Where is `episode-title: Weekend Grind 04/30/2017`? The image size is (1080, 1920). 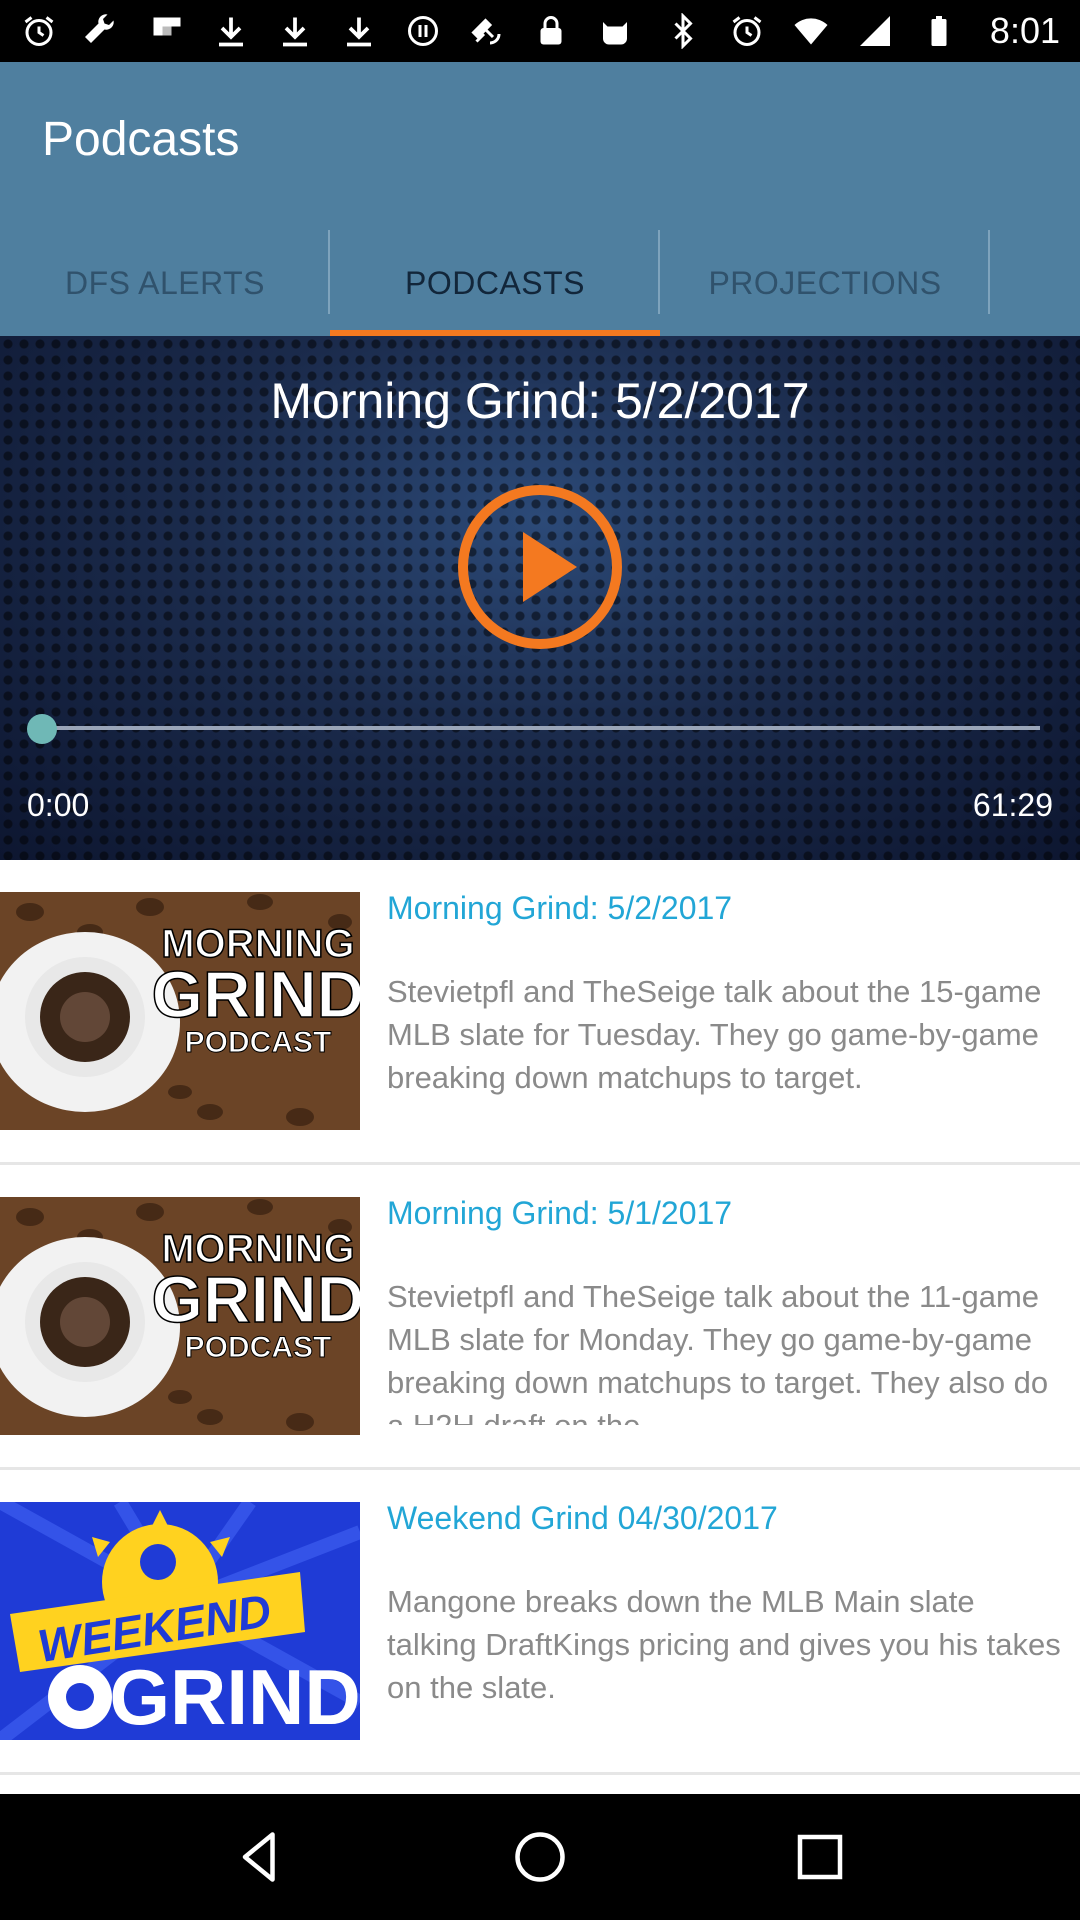
episode-title: Weekend Grind 04/30/2017 is located at coordinates (582, 1518).